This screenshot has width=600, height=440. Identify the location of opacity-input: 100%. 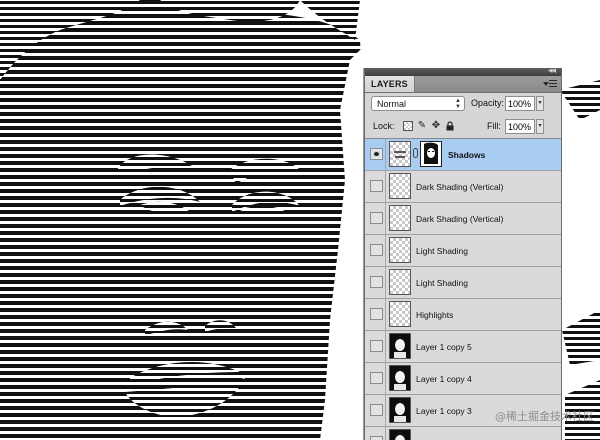
(520, 103).